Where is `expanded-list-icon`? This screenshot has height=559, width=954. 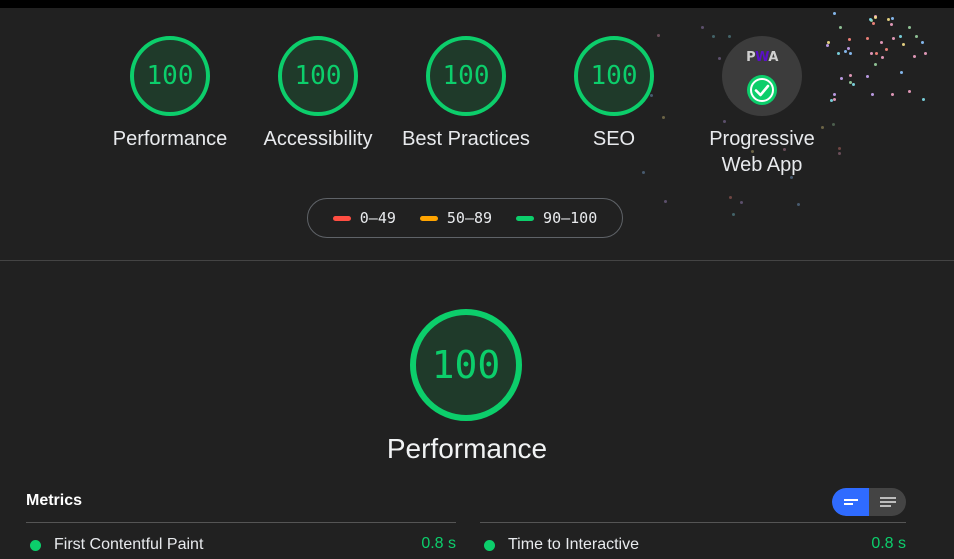
expanded-list-icon is located at coordinates (887, 502).